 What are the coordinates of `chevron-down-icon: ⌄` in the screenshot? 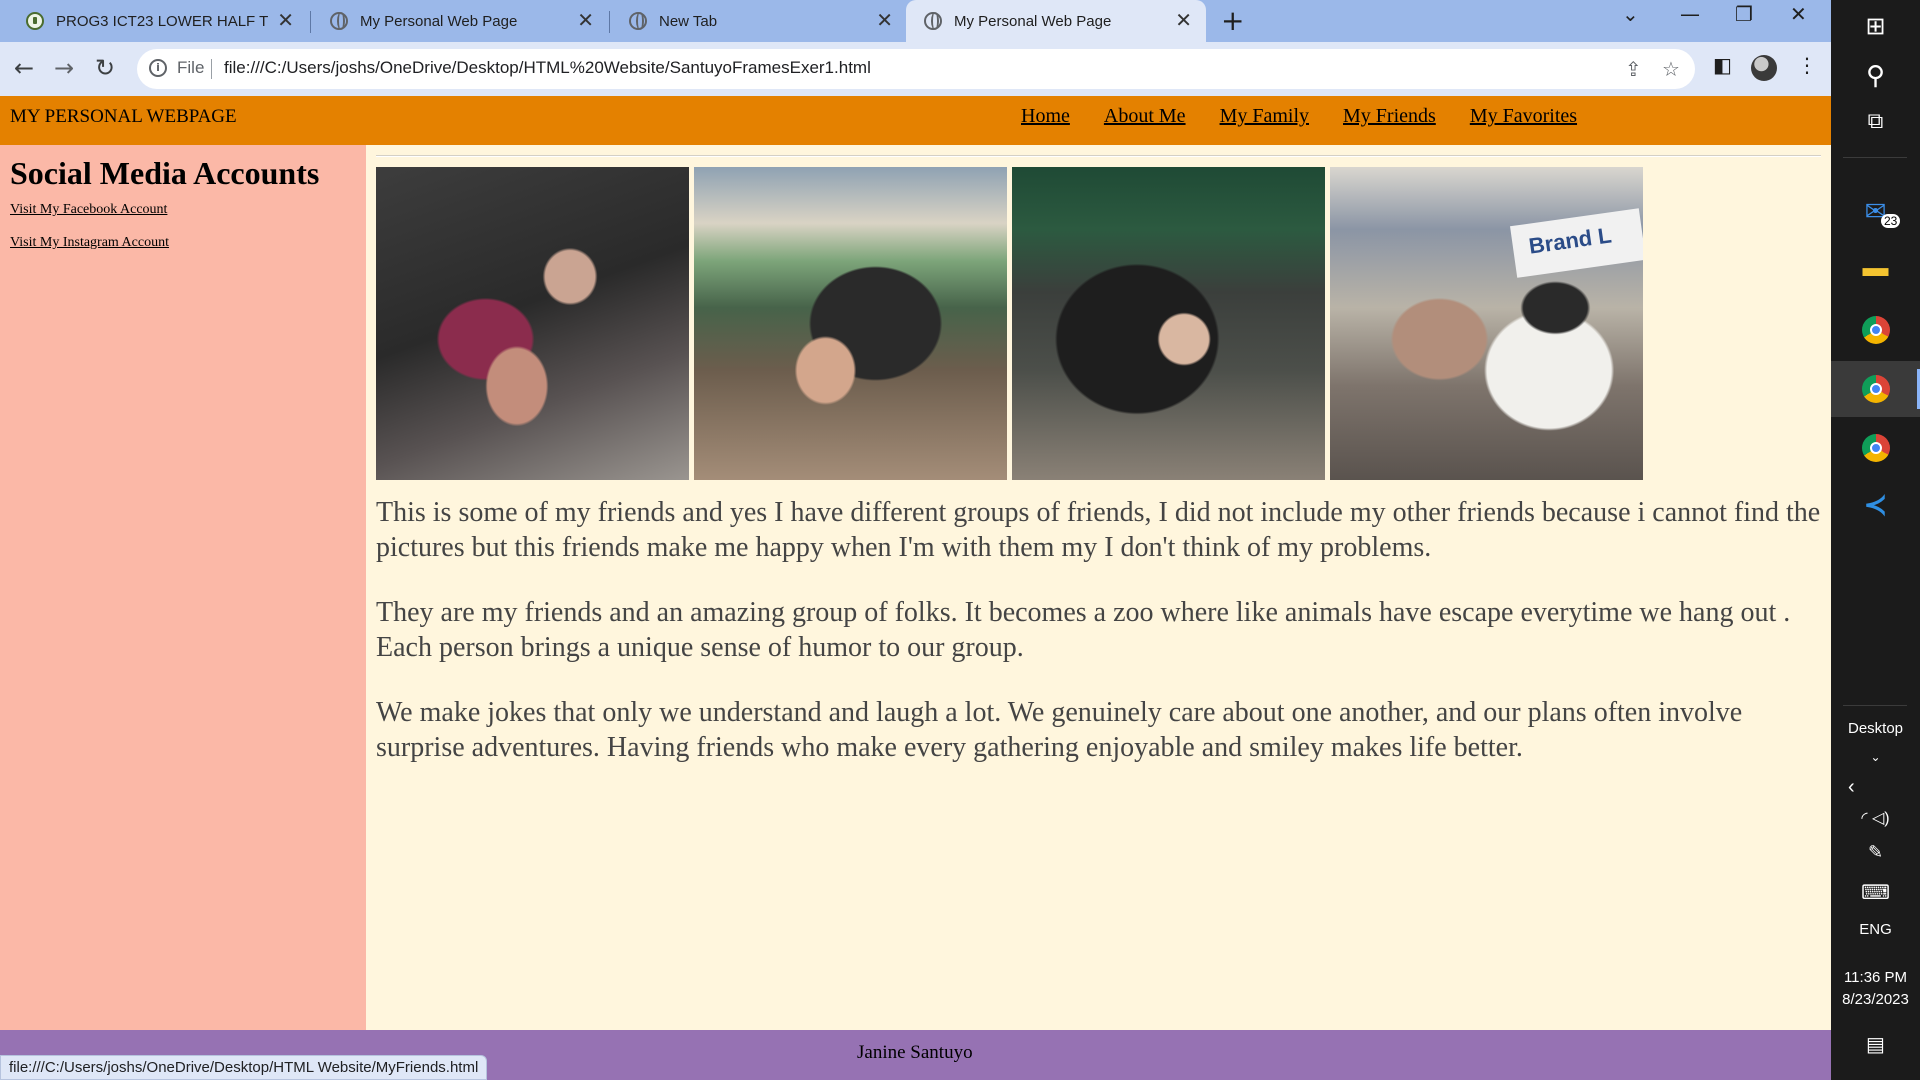 It's located at (1875, 757).